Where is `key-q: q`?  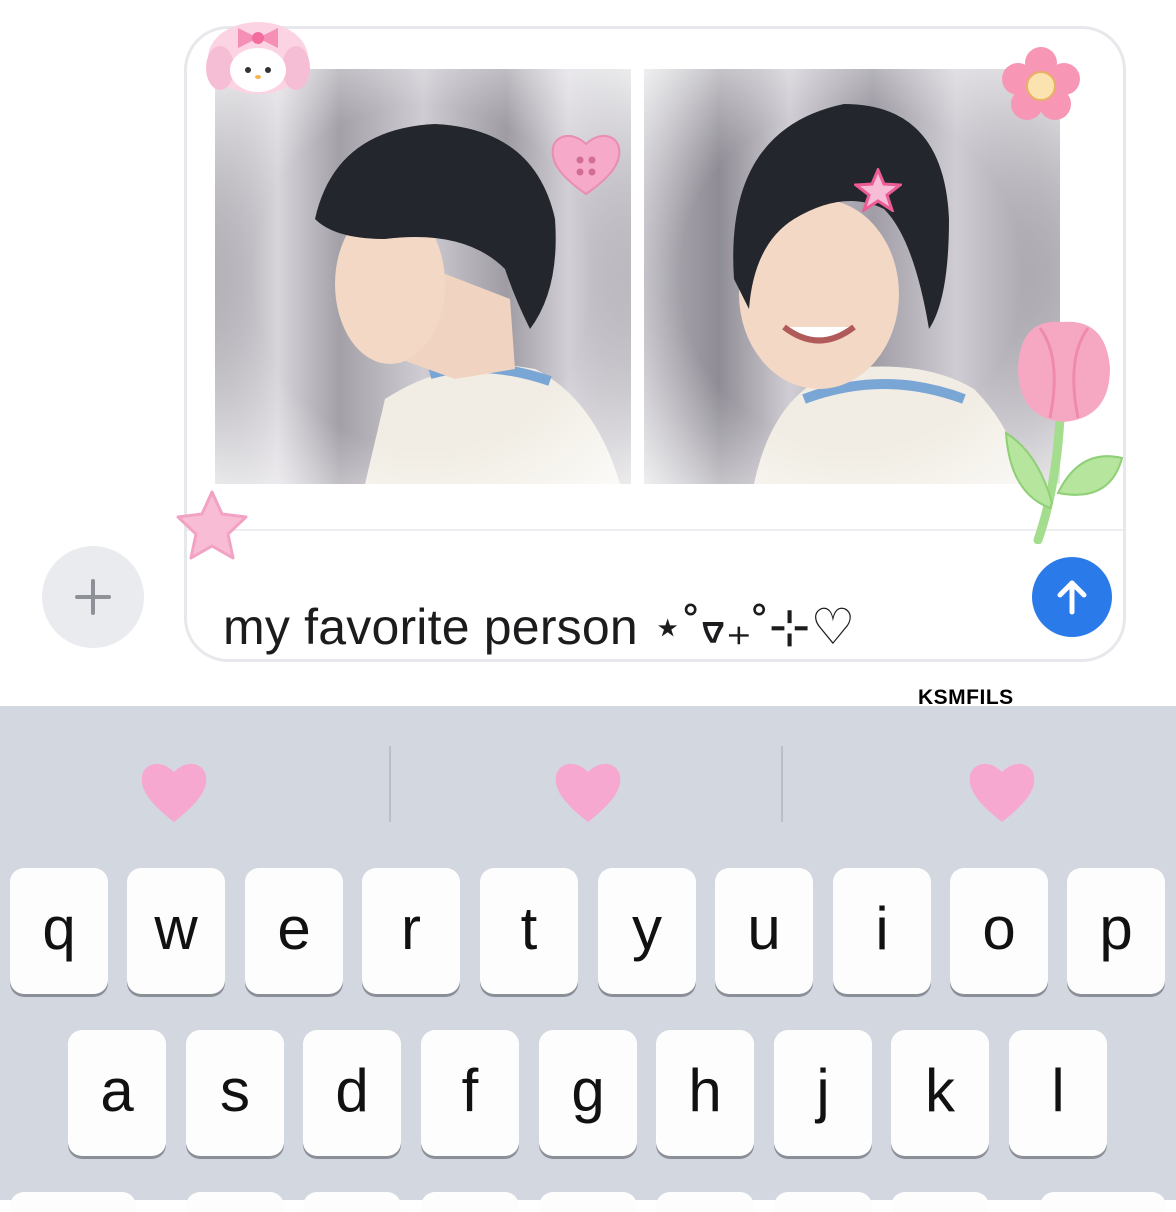 key-q: q is located at coordinates (59, 931).